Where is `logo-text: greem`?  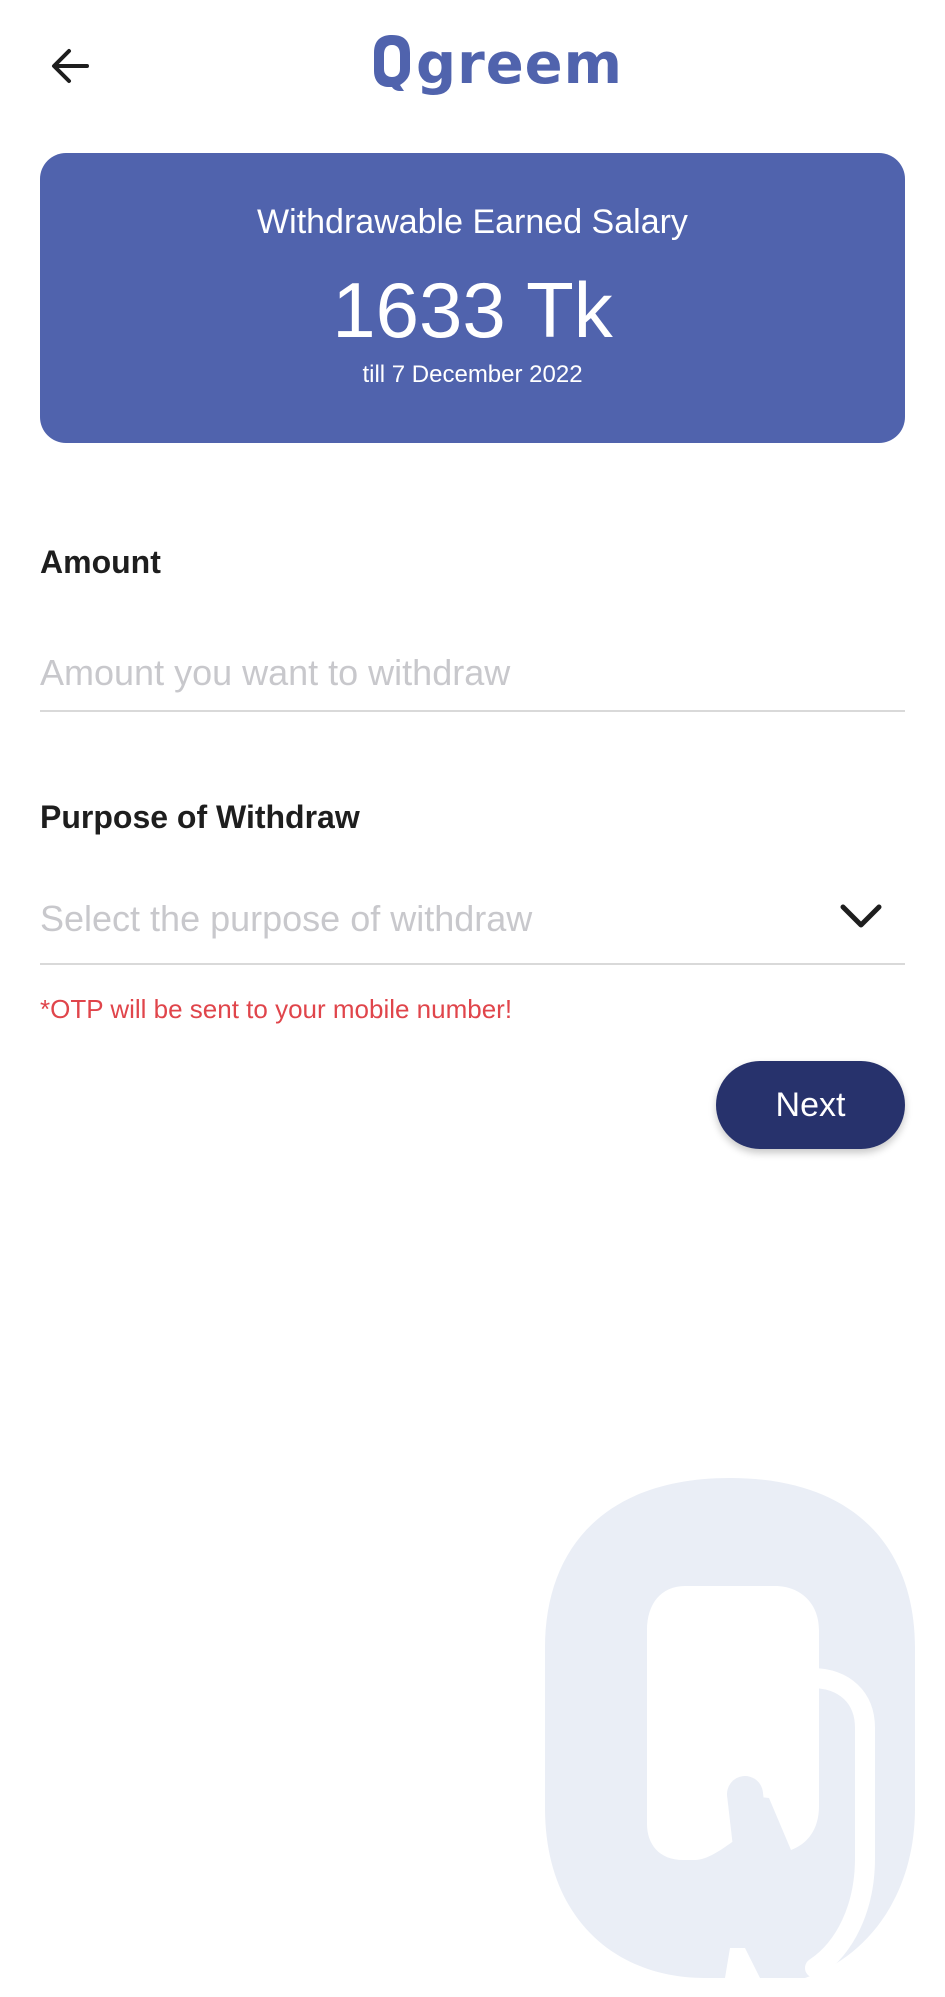 logo-text: greem is located at coordinates (520, 64).